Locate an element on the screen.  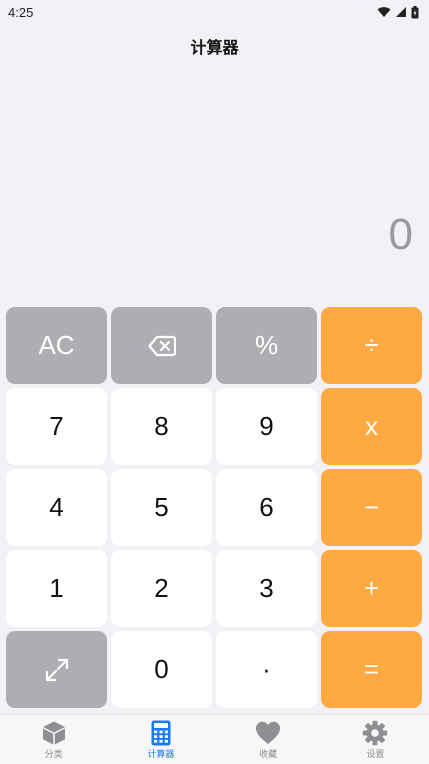
digit-9-button: 9 is located at coordinates (266, 426).